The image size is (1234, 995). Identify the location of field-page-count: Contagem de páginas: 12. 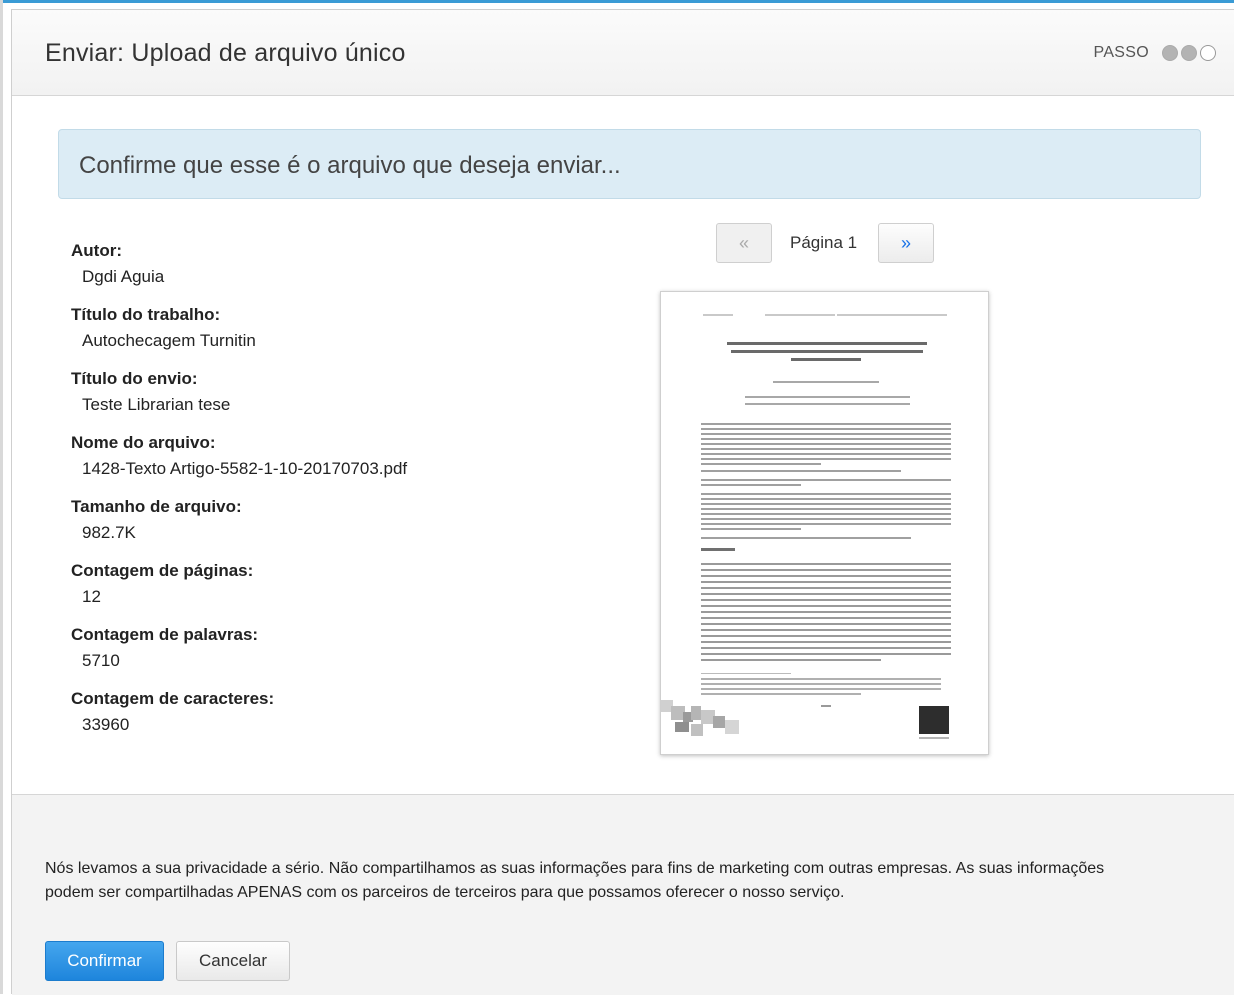
(162, 584).